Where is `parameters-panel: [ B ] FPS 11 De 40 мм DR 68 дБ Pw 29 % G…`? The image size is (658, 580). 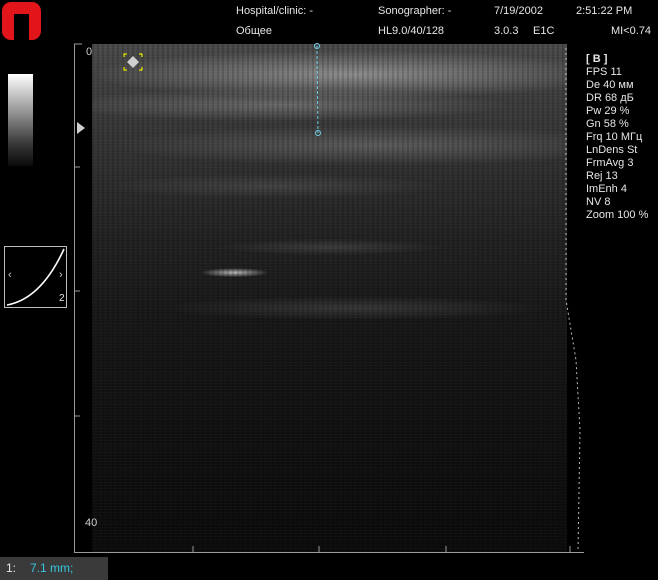
parameters-panel: [ B ] FPS 11 De 40 мм DR 68 дБ Pw 29 % G… is located at coordinates (617, 137).